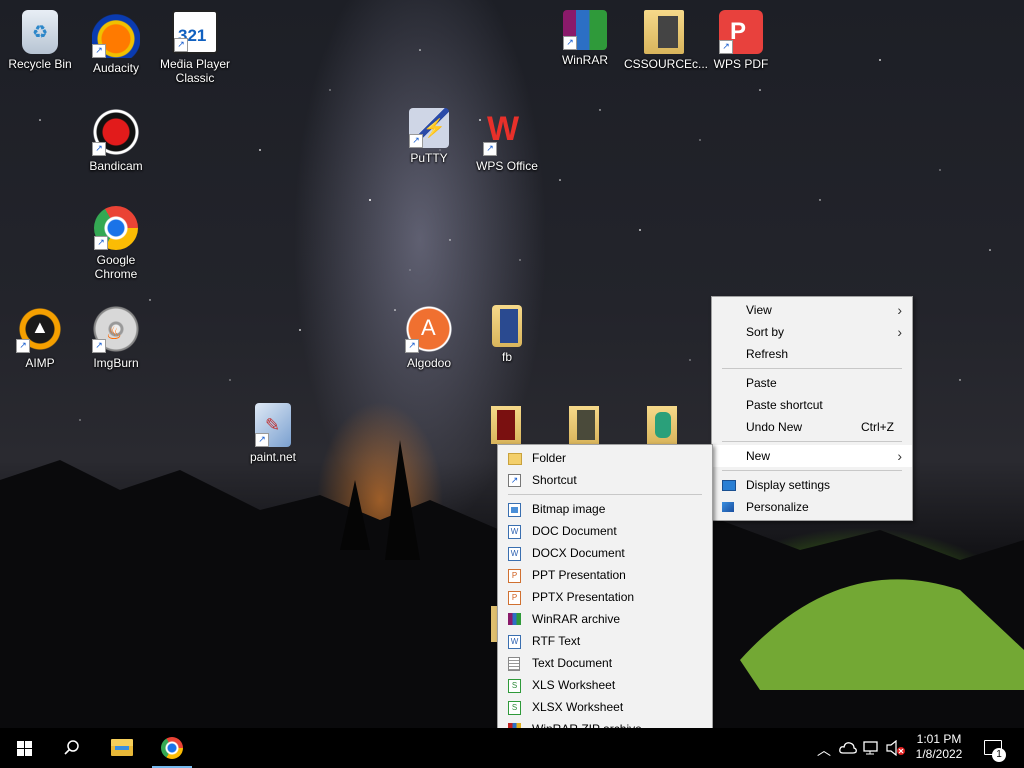  What do you see at coordinates (741, 32) in the screenshot?
I see `wps-pdf-icon: P ↗` at bounding box center [741, 32].